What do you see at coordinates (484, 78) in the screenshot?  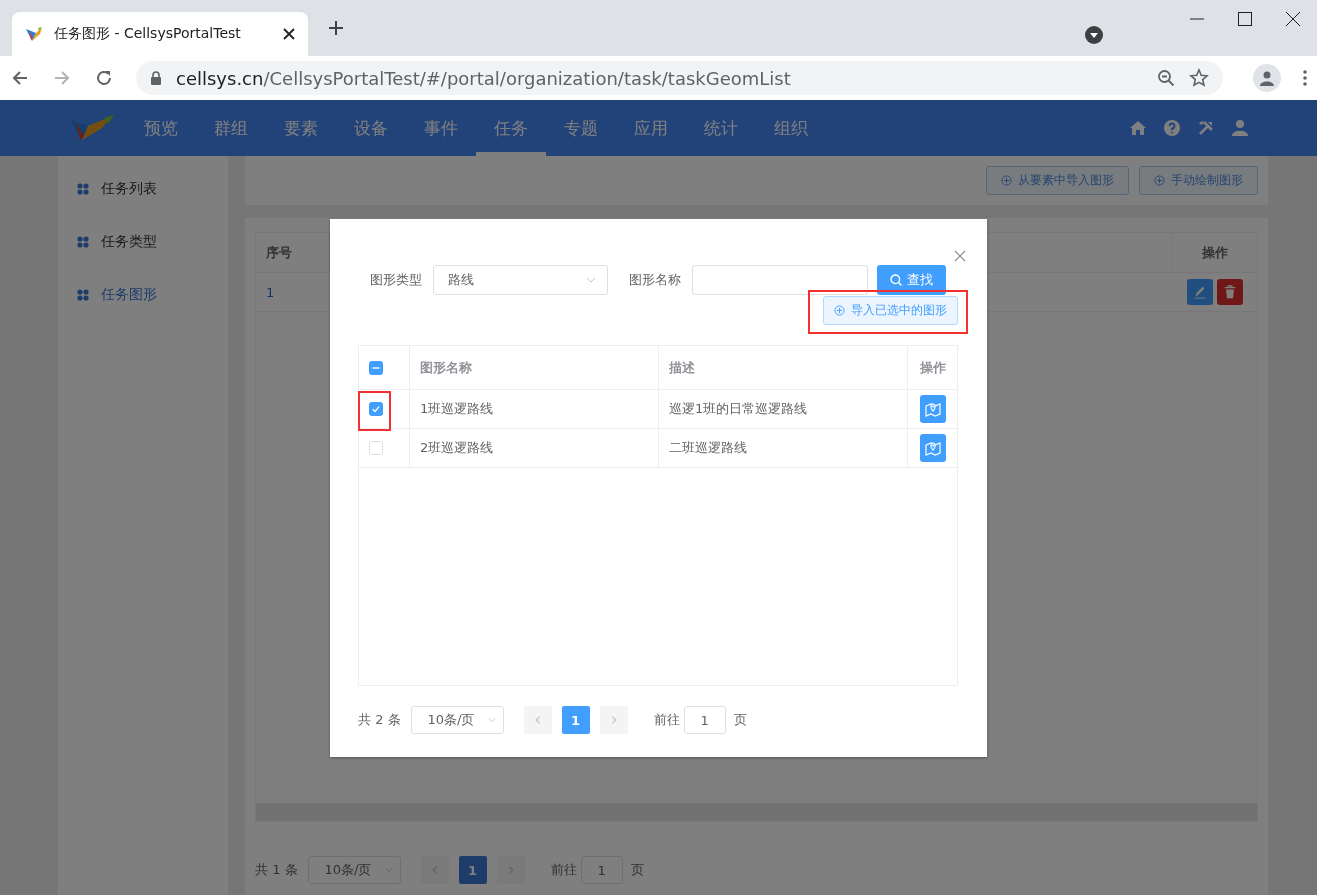 I see `url-text: cellsys.cn/CellsysPortalTest/#/portal/organization/task/taskGeomList` at bounding box center [484, 78].